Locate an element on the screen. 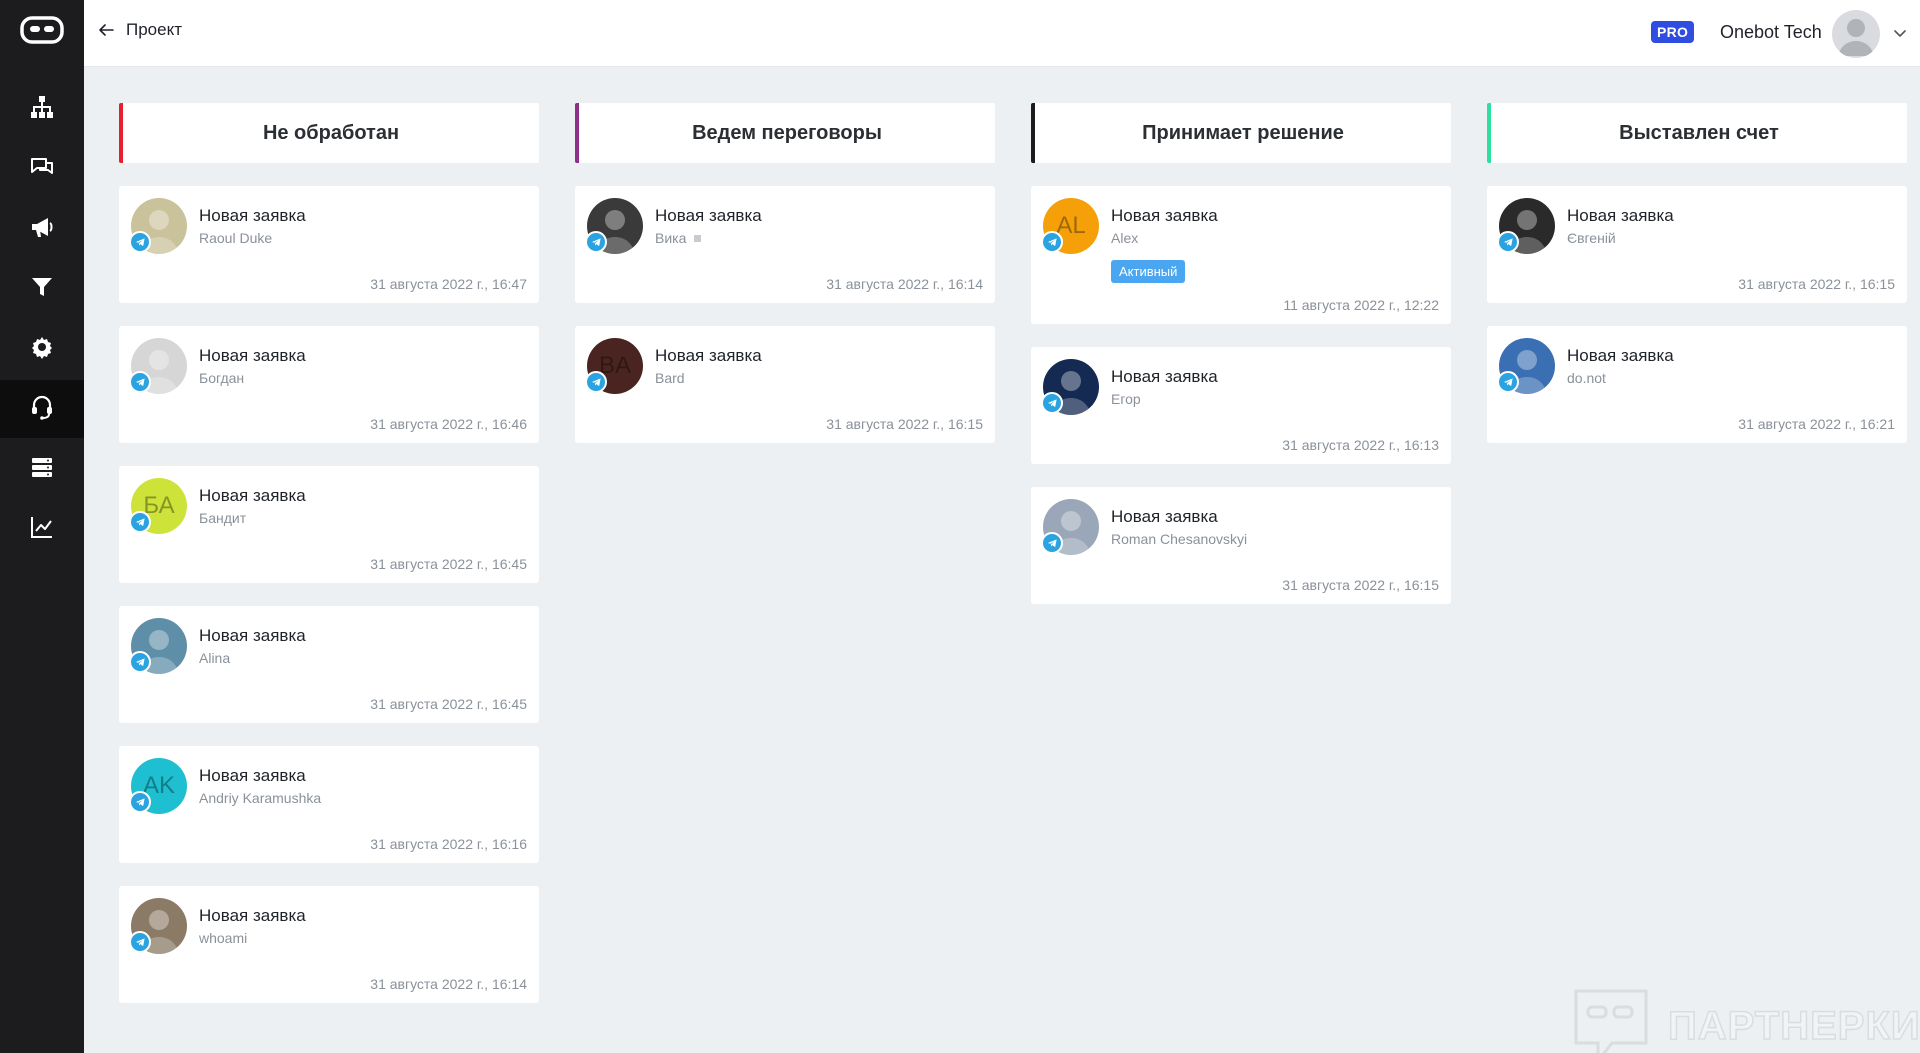  plan-badge: PRO is located at coordinates (1673, 32).